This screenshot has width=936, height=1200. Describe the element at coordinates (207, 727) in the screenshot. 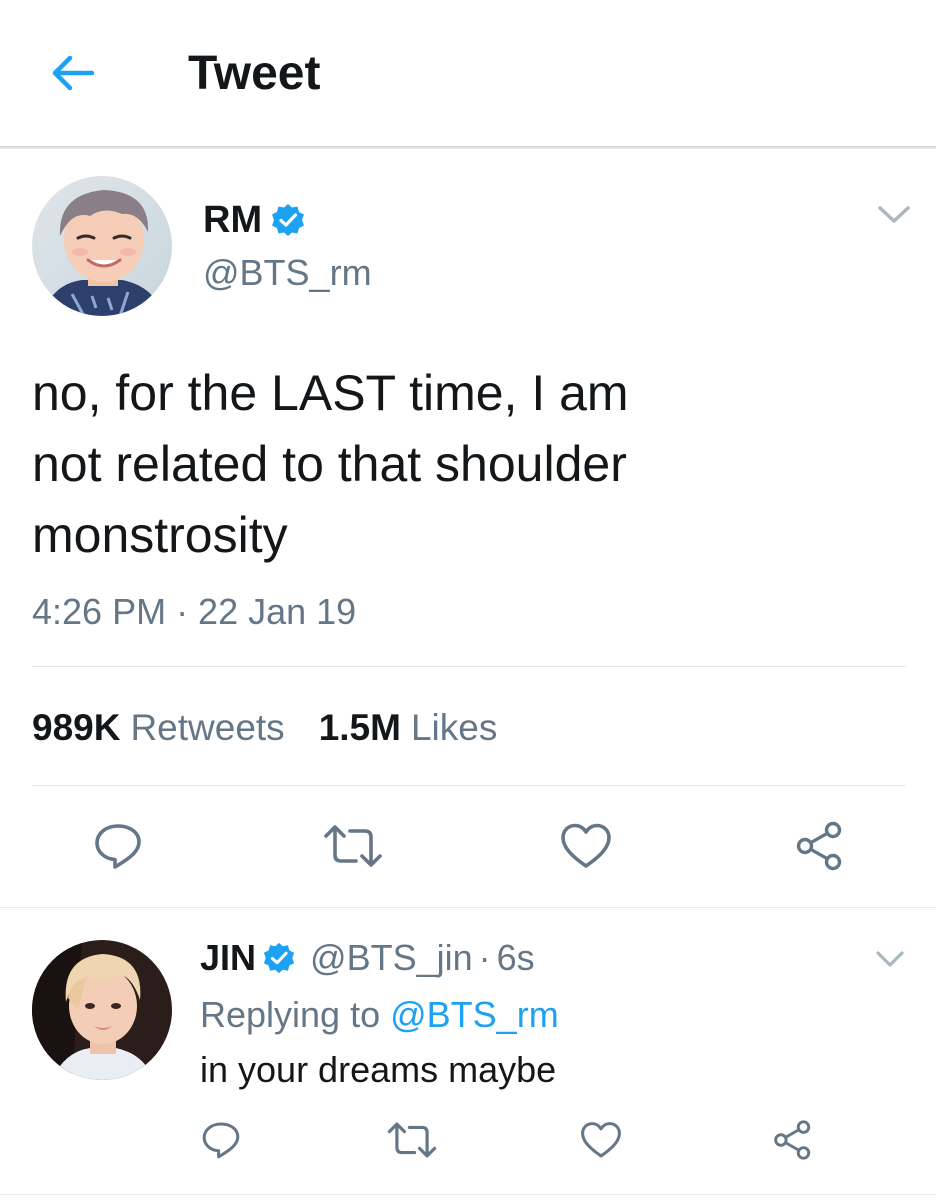

I see `retweets-label: Retweets` at that location.